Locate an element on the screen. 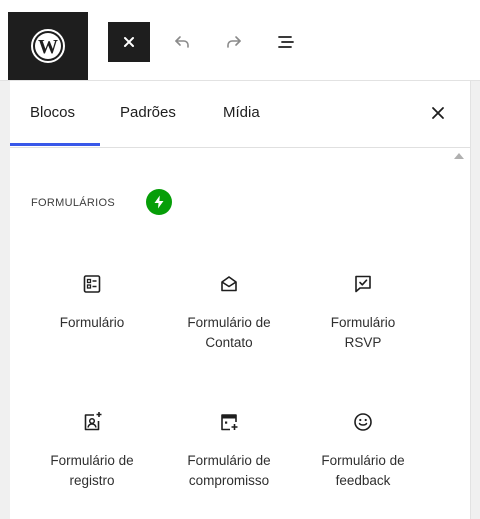 This screenshot has height=519, width=480. document-overview-button is located at coordinates (286, 42).